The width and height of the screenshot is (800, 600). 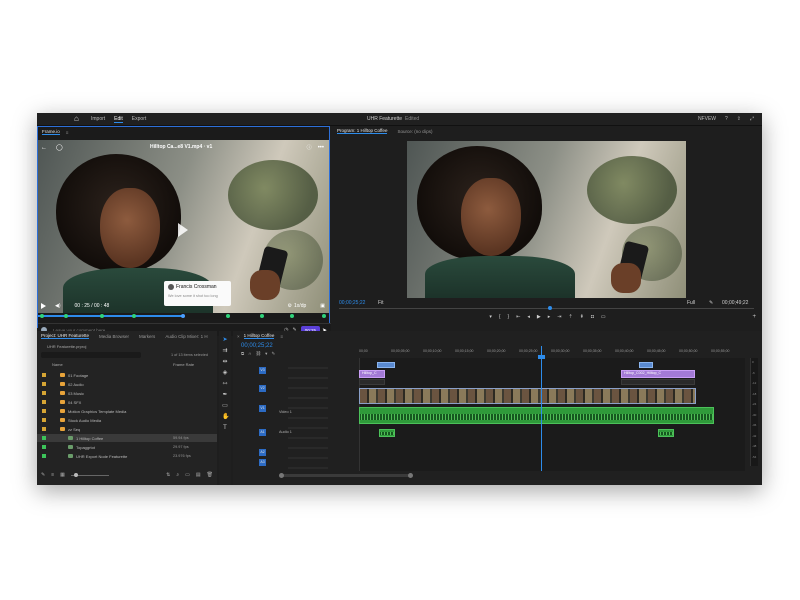 What do you see at coordinates (78, 119) in the screenshot?
I see `home-icon: ⌂` at bounding box center [78, 119].